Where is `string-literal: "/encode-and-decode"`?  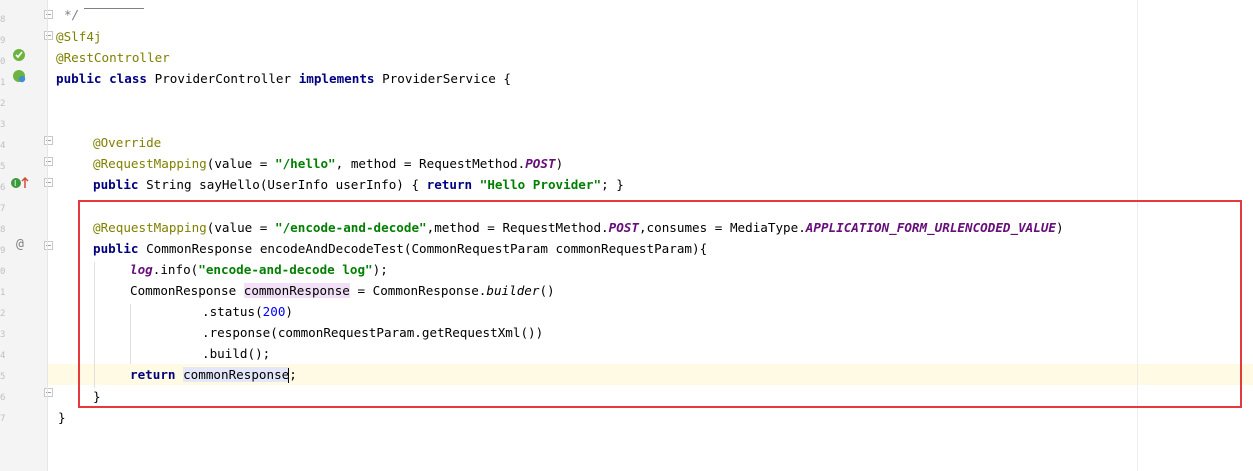
string-literal: "/encode-and-decode" is located at coordinates (350, 227).